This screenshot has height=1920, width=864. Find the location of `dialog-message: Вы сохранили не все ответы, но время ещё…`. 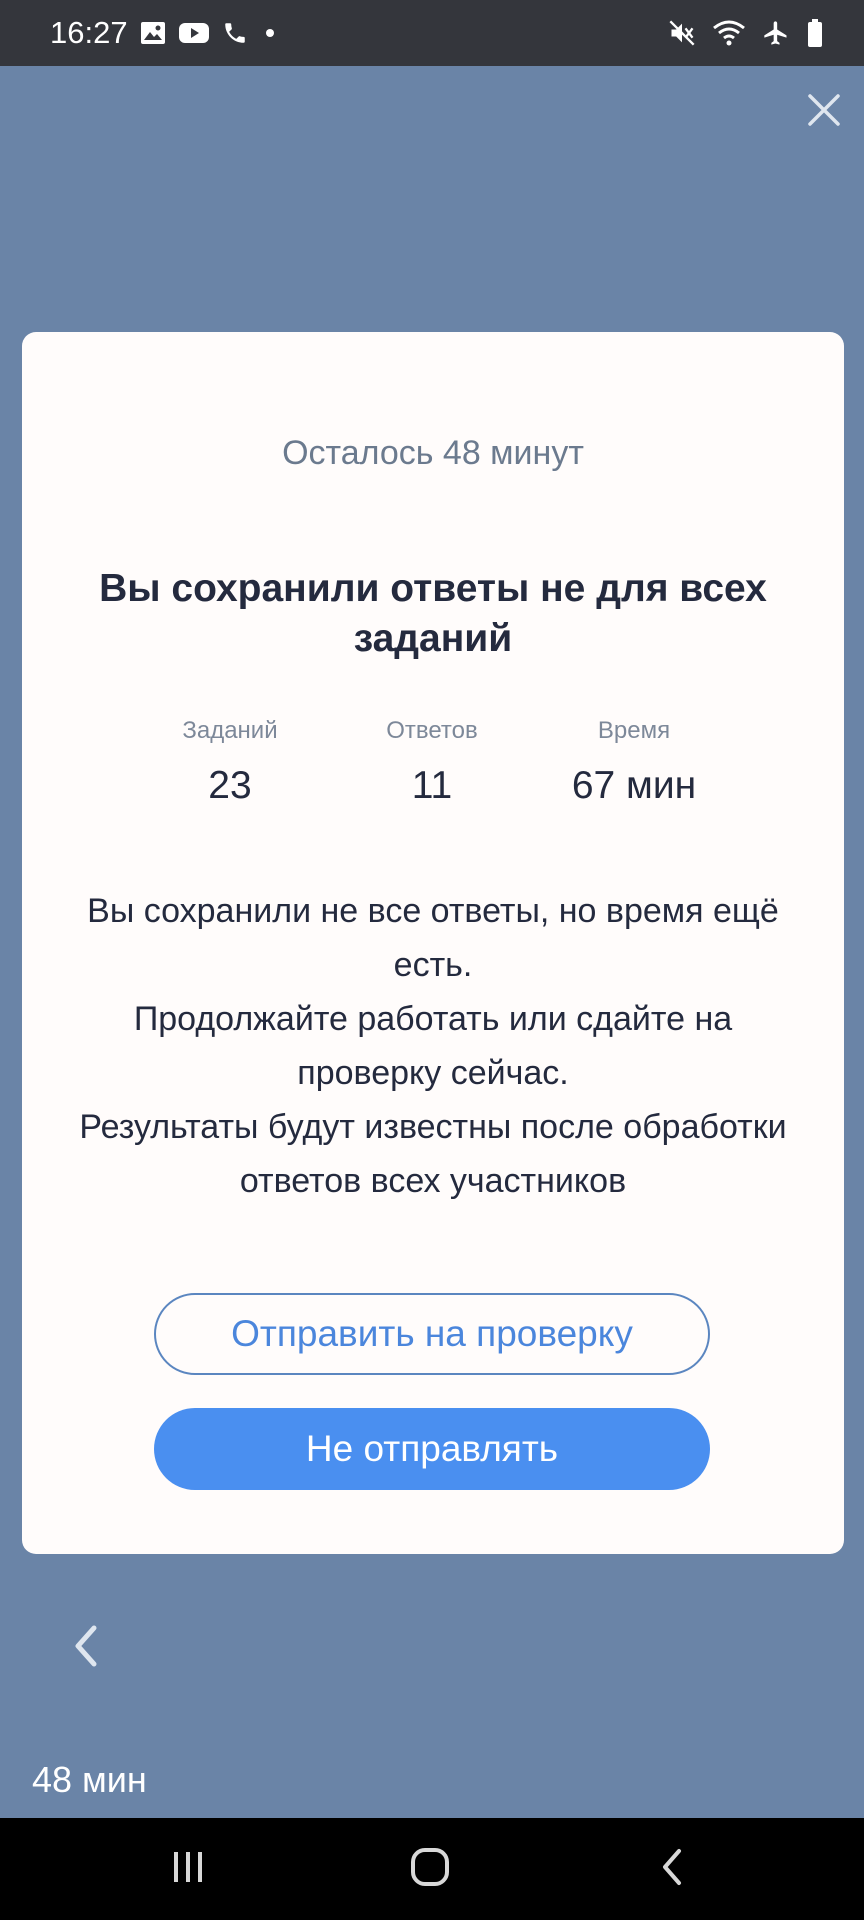

dialog-message: Вы сохранили не все ответы, но время ещё… is located at coordinates (433, 1046).